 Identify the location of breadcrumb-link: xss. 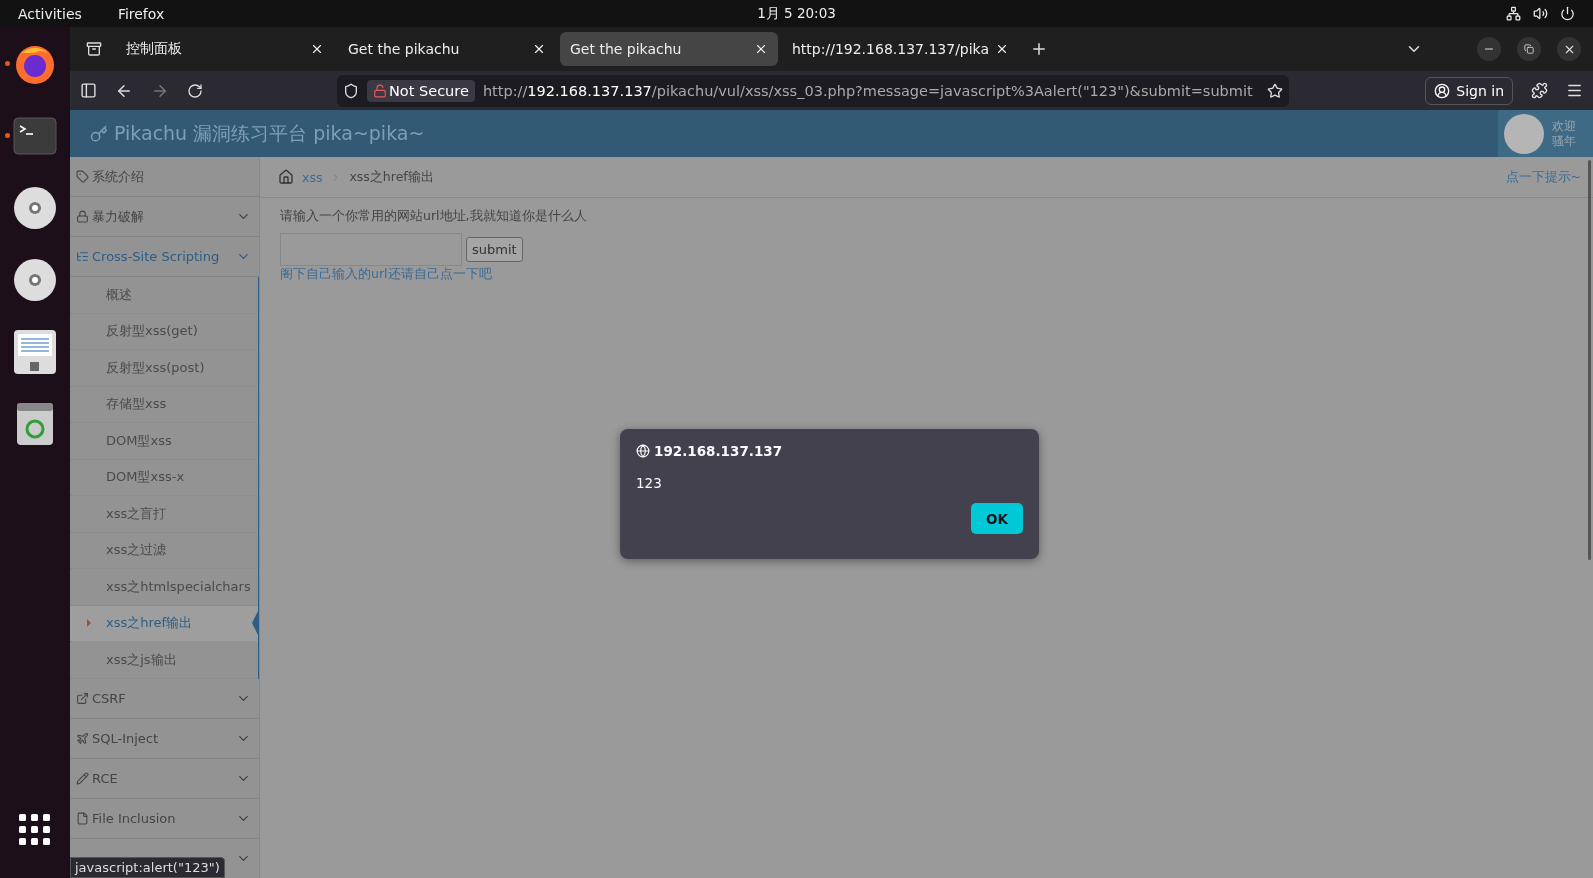
(312, 177).